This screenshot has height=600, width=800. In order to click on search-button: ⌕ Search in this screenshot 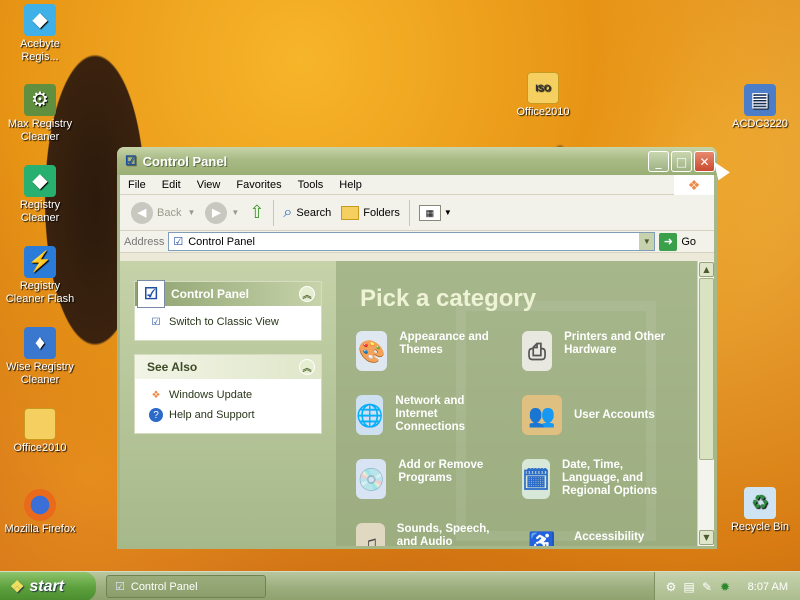, I will do `click(307, 213)`.